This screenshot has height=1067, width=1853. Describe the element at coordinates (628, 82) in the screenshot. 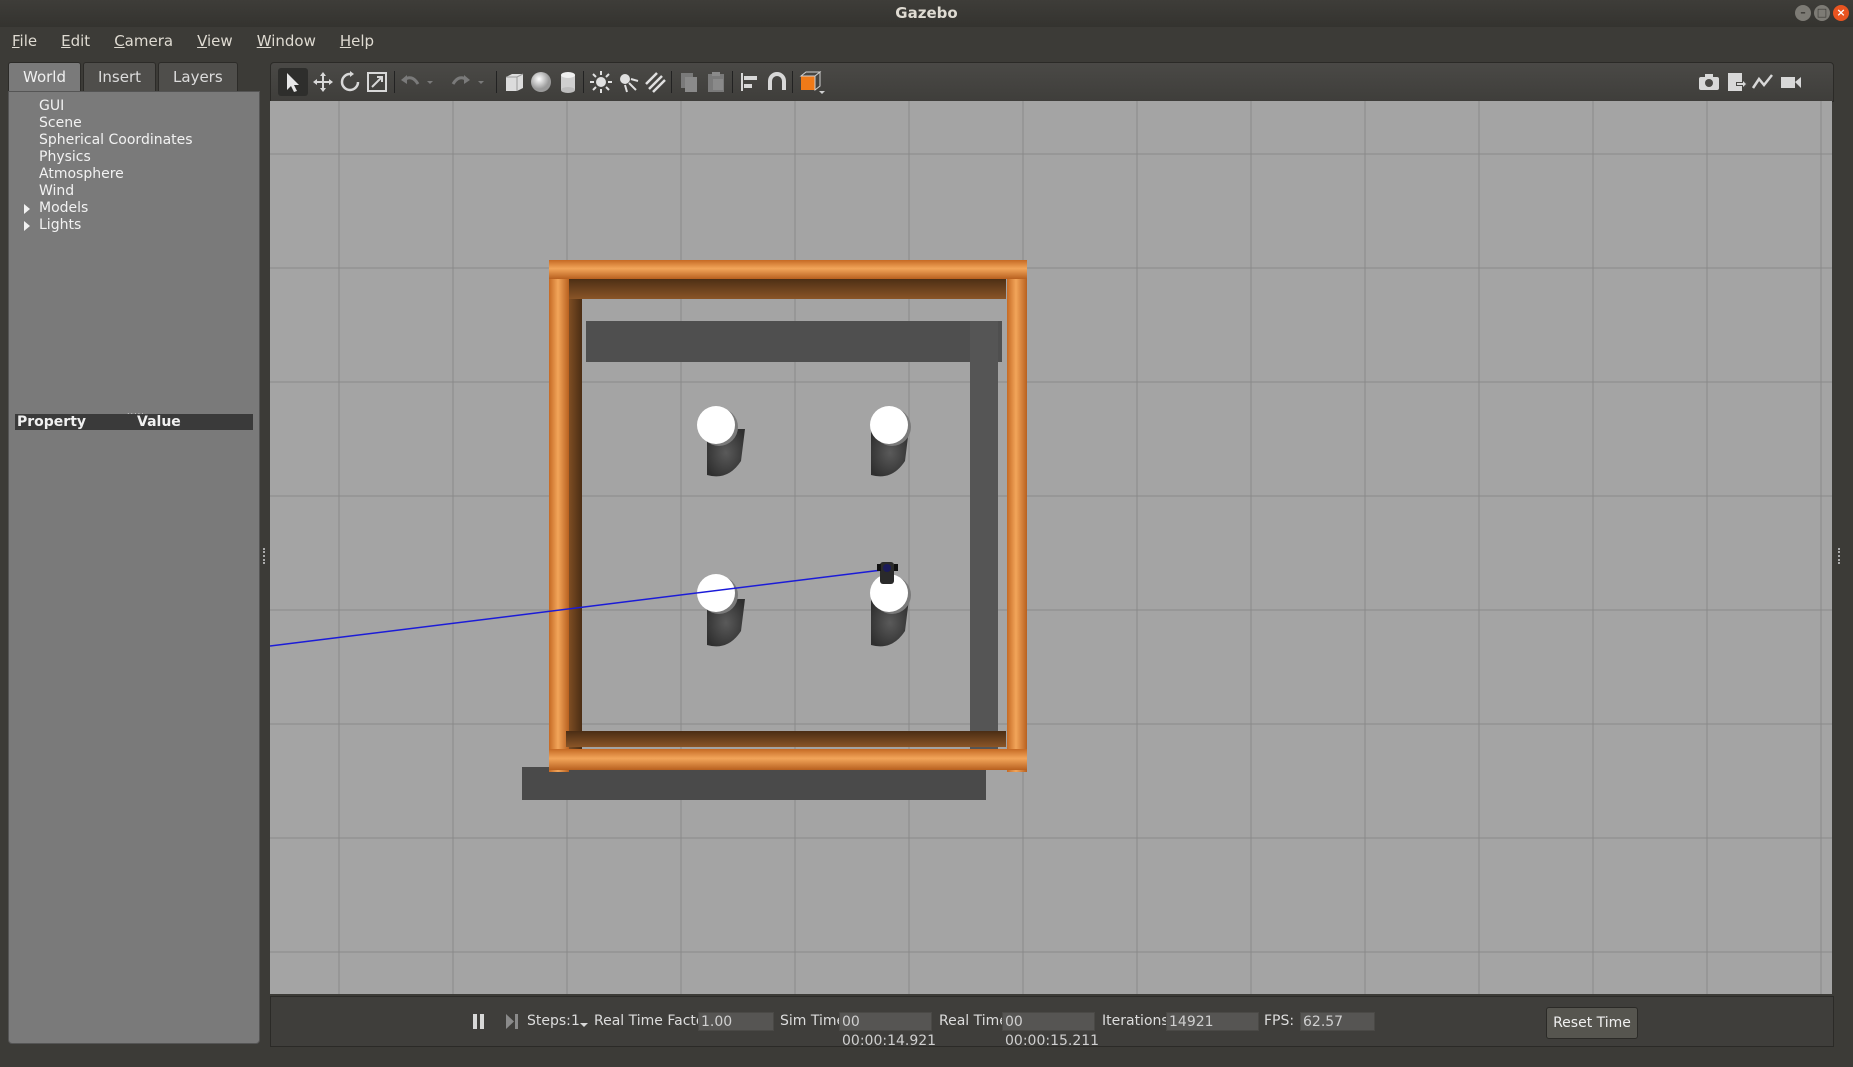

I see `spot-light-icon` at that location.